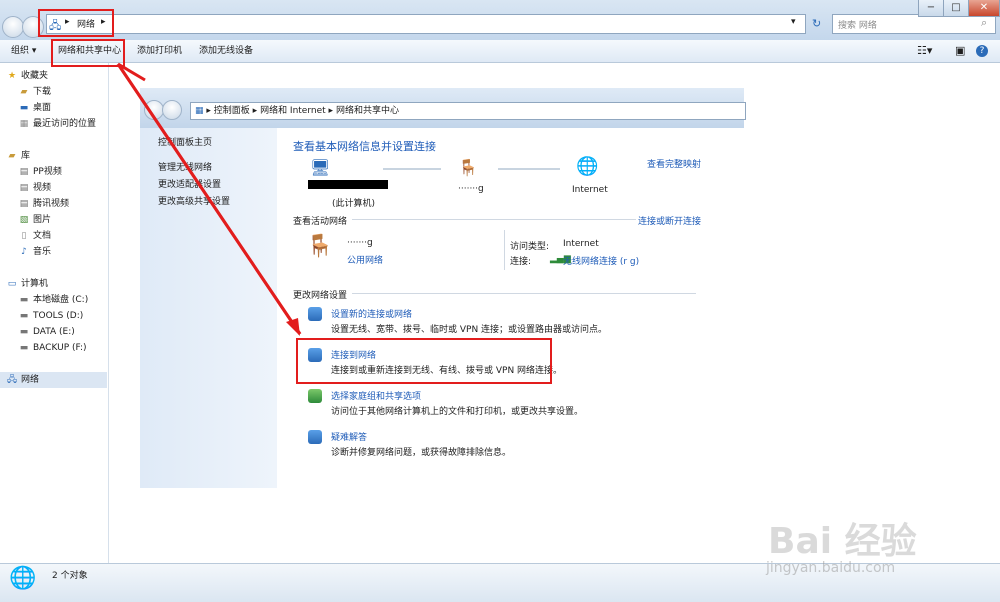  What do you see at coordinates (23, 578) in the screenshot?
I see `globe-icon: 🌐` at bounding box center [23, 578].